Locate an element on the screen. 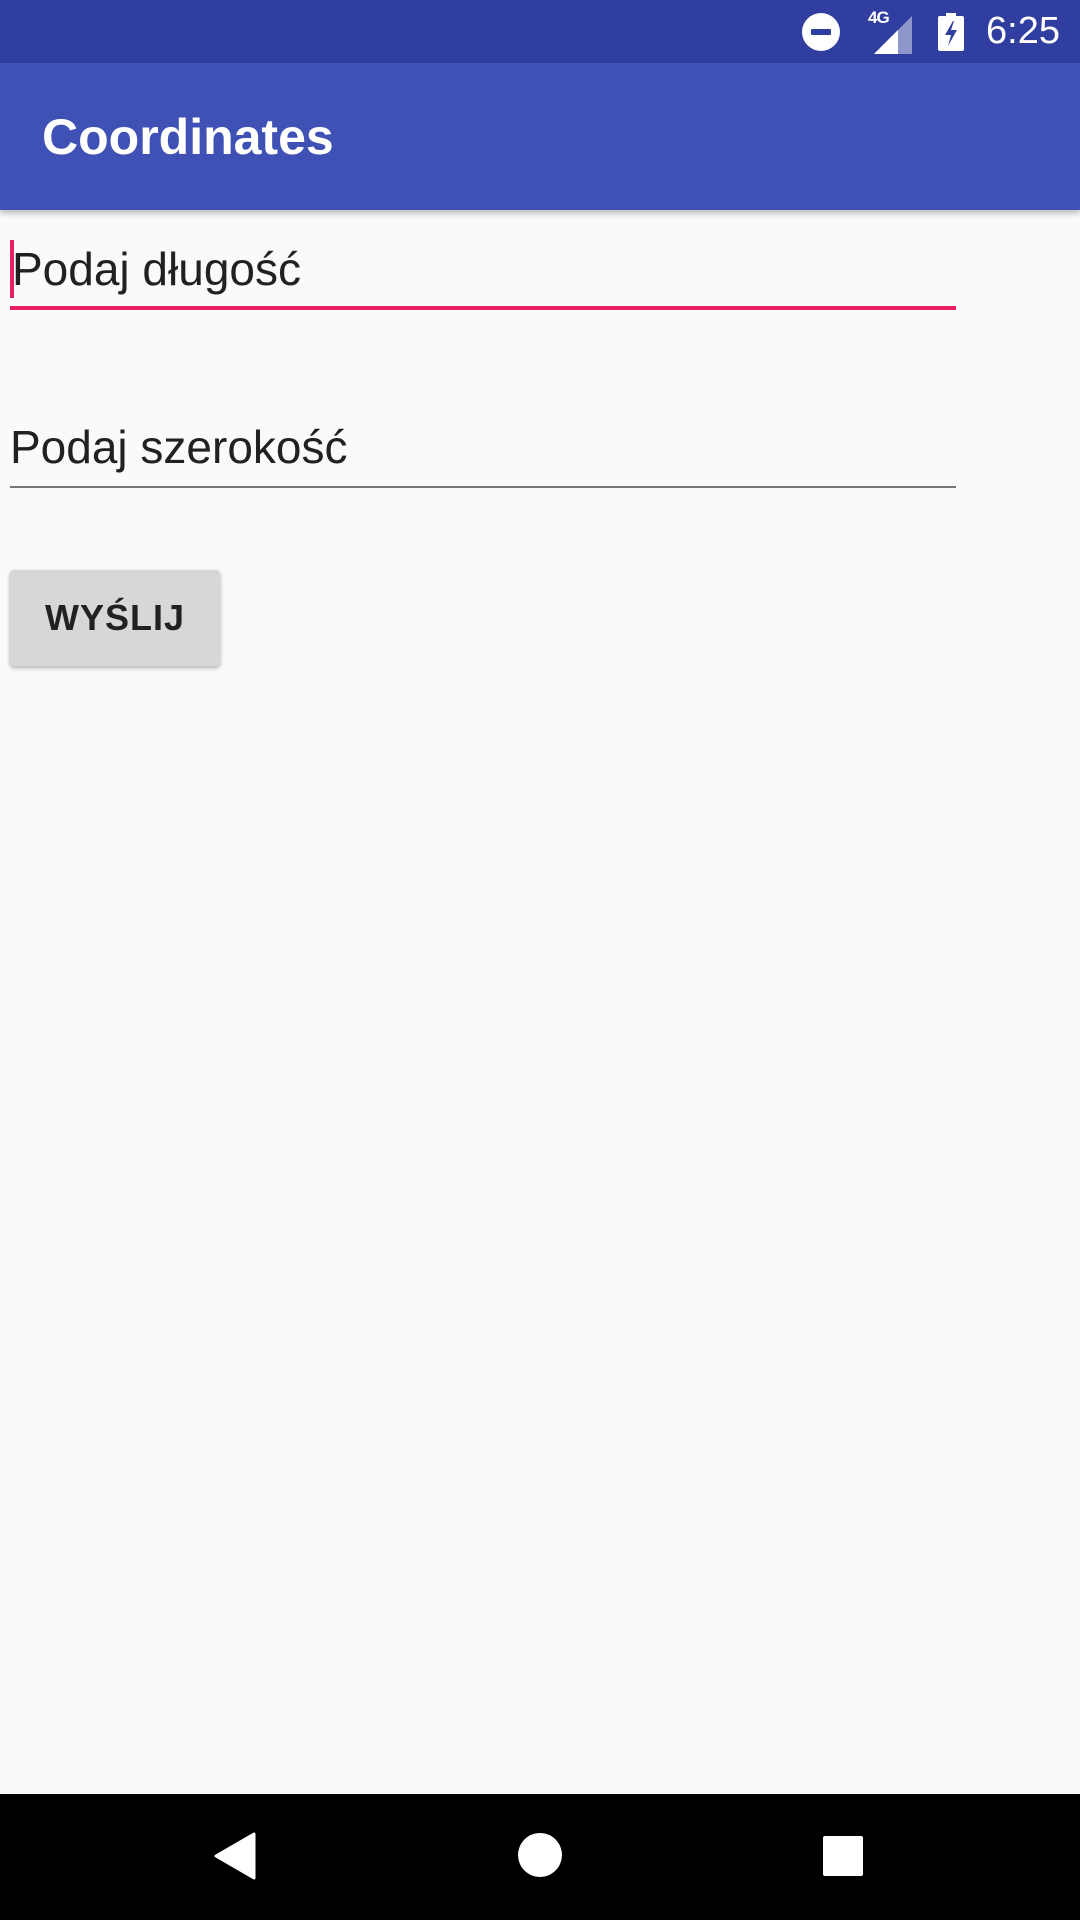 The image size is (1080, 1920). longitude-input: Podaj długość is located at coordinates (483, 270).